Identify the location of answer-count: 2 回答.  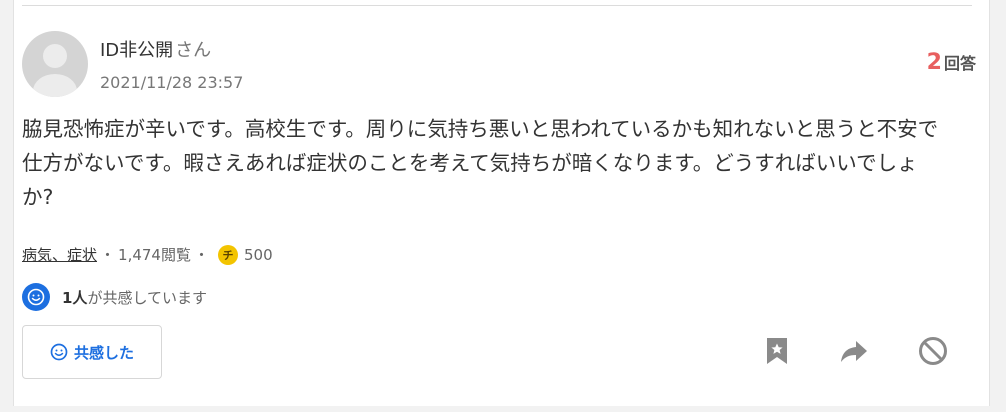
(951, 62).